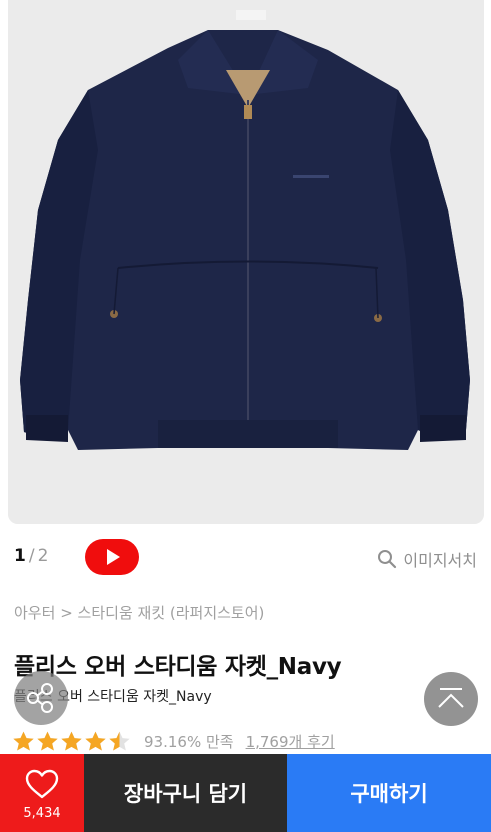  I want to click on image-search-label: 이미지서치, so click(440, 560).